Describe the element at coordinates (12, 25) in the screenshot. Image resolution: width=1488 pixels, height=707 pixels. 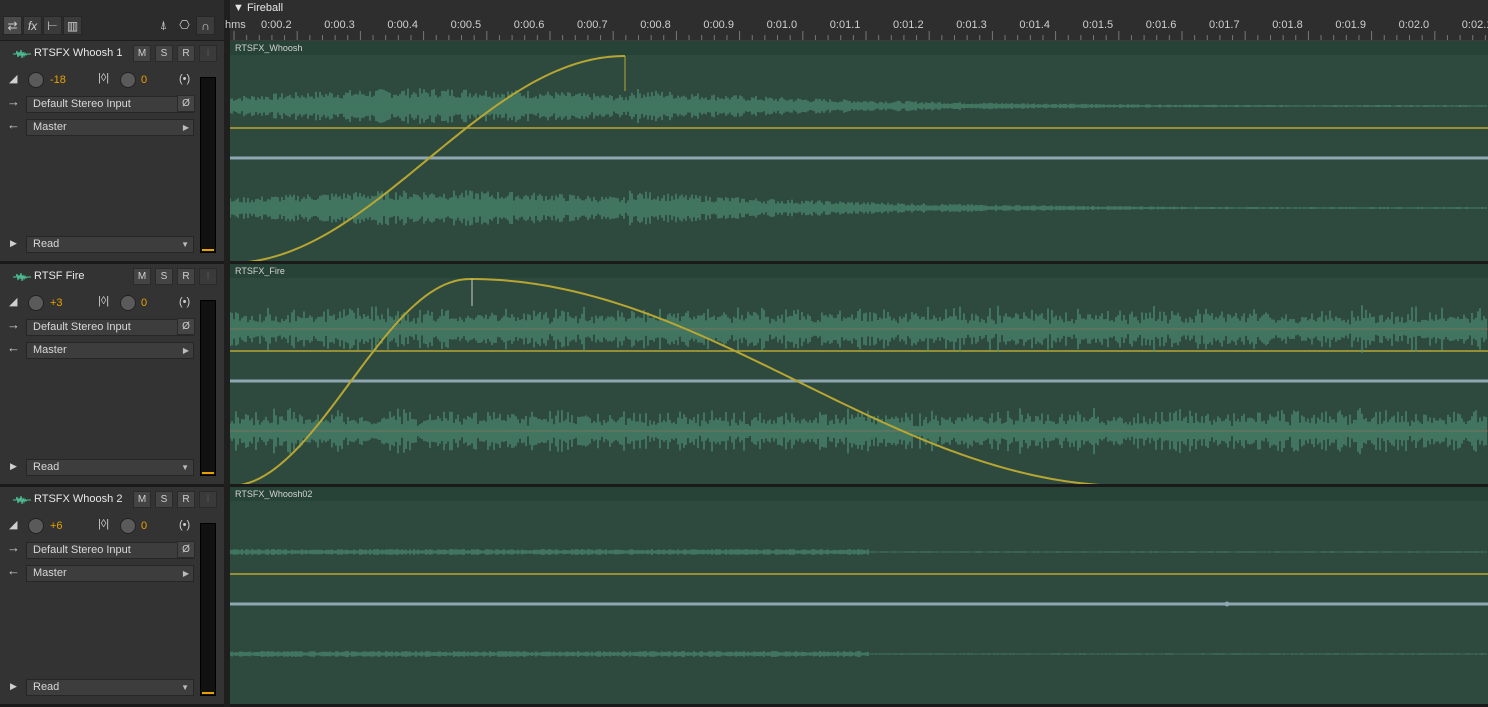
I see `swap-icon: ⇄` at that location.